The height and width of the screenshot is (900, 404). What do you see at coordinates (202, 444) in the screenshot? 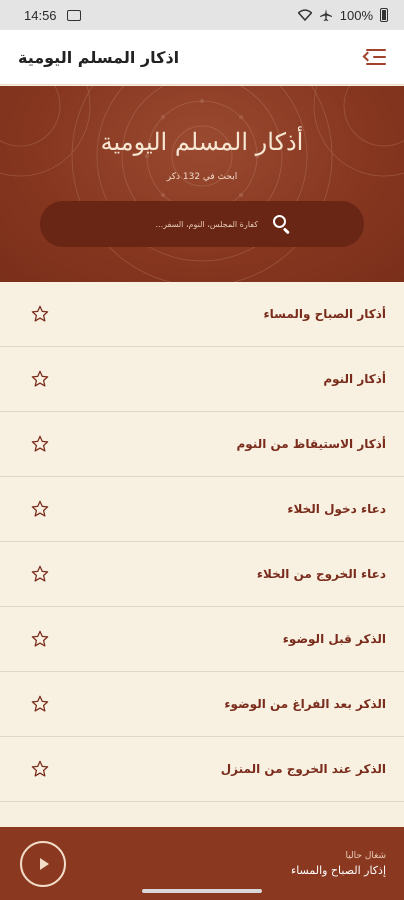
I see `list-item: أذكار الاستيقاظ من النوم` at bounding box center [202, 444].